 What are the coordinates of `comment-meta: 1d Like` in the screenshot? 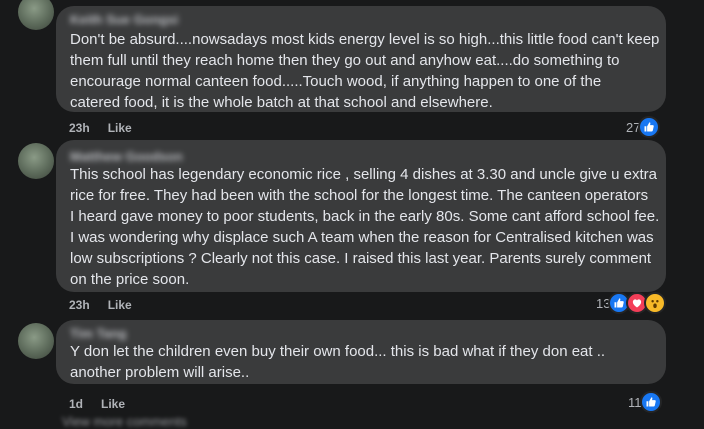 It's located at (97, 404).